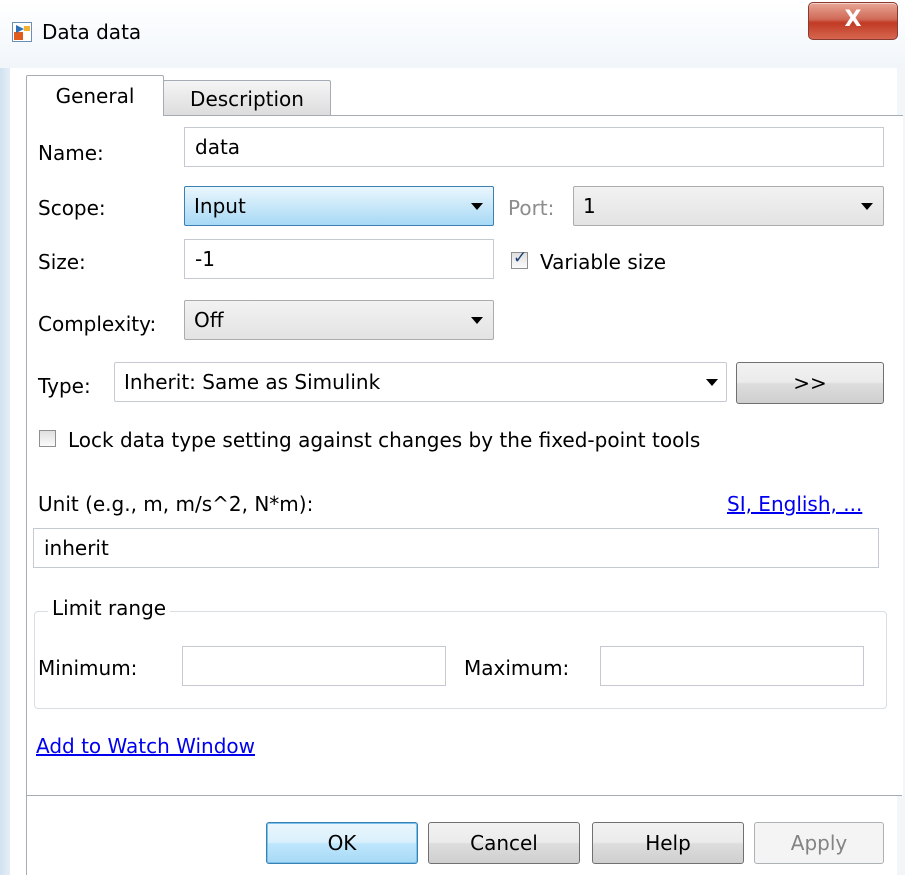 Image resolution: width=905 pixels, height=875 pixels. Describe the element at coordinates (209, 320) in the screenshot. I see `complexity-value: Off` at that location.